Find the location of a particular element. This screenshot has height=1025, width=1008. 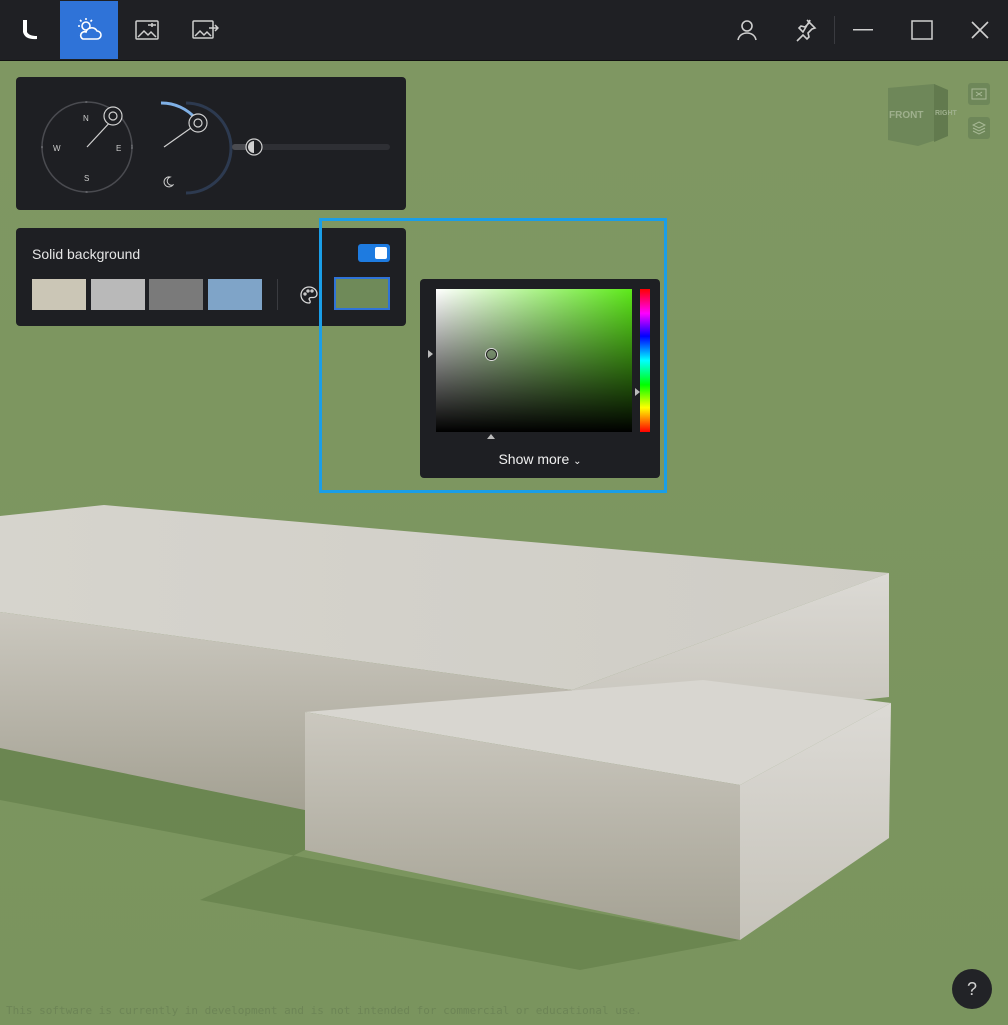

compass-north-label: N is located at coordinates (86, 118).